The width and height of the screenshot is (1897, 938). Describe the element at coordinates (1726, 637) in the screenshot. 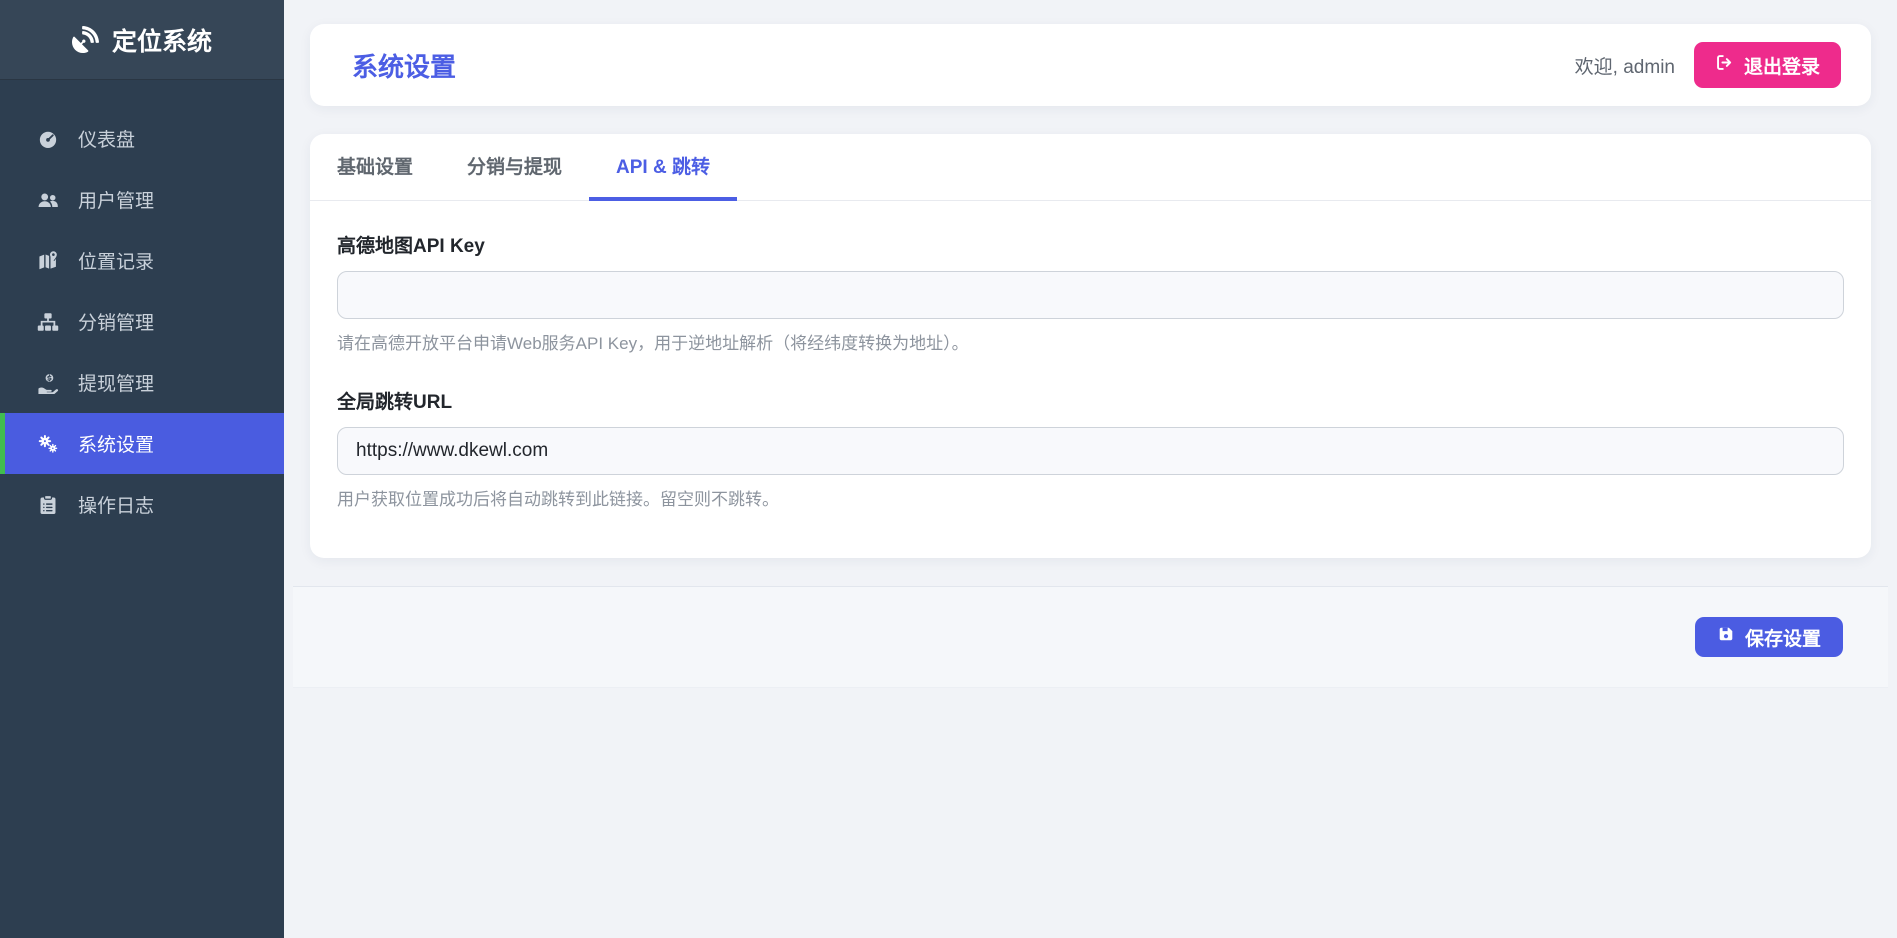

I see `save-icon` at that location.